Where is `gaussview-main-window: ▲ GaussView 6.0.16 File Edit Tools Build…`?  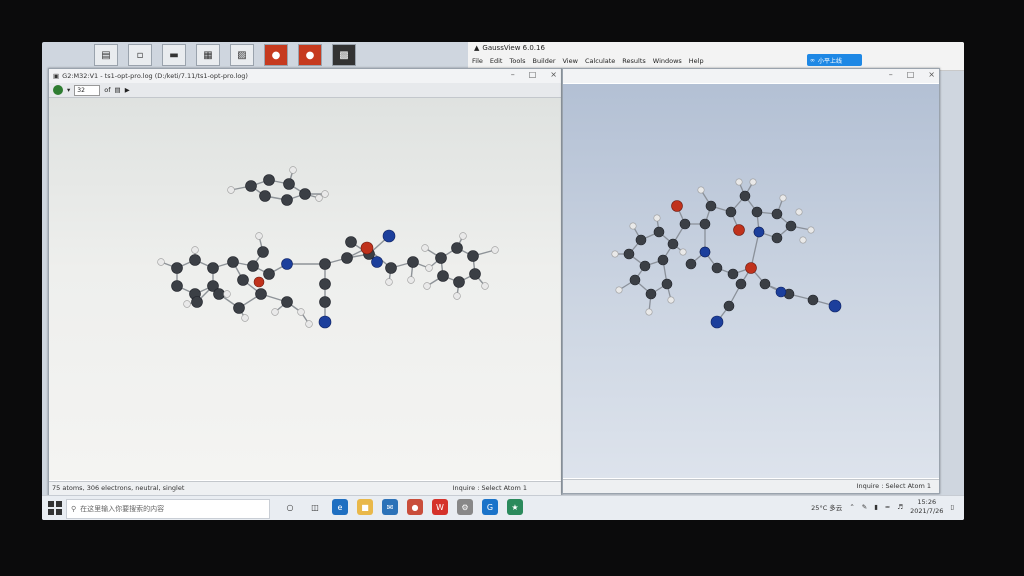 gaussview-main-window: ▲ GaussView 6.0.16 File Edit Tools Build… is located at coordinates (716, 56).